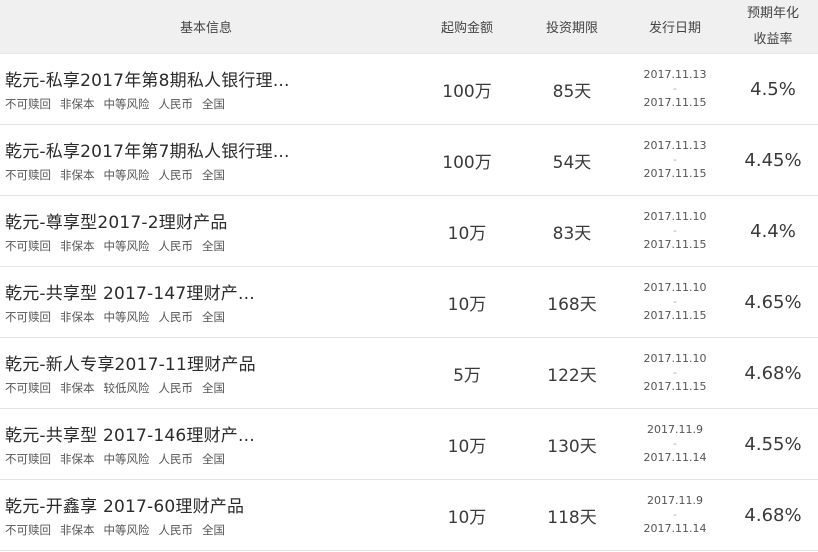 This screenshot has width=818, height=552. I want to click on invest-period: 130天, so click(572, 446).